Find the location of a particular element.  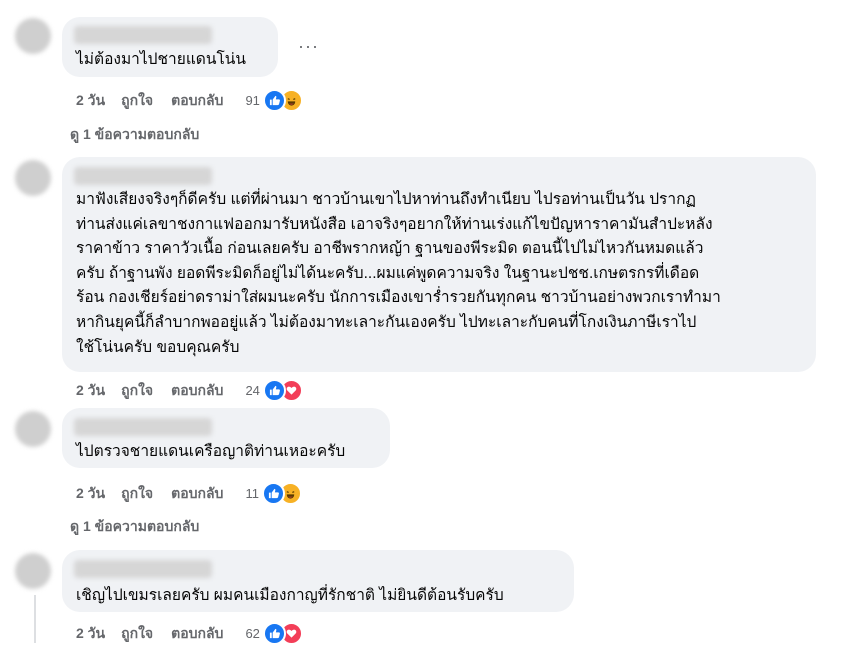

comment-actions: 2 วัน ถูกใจ ตอบกลับ 62 is located at coordinates (189, 633).